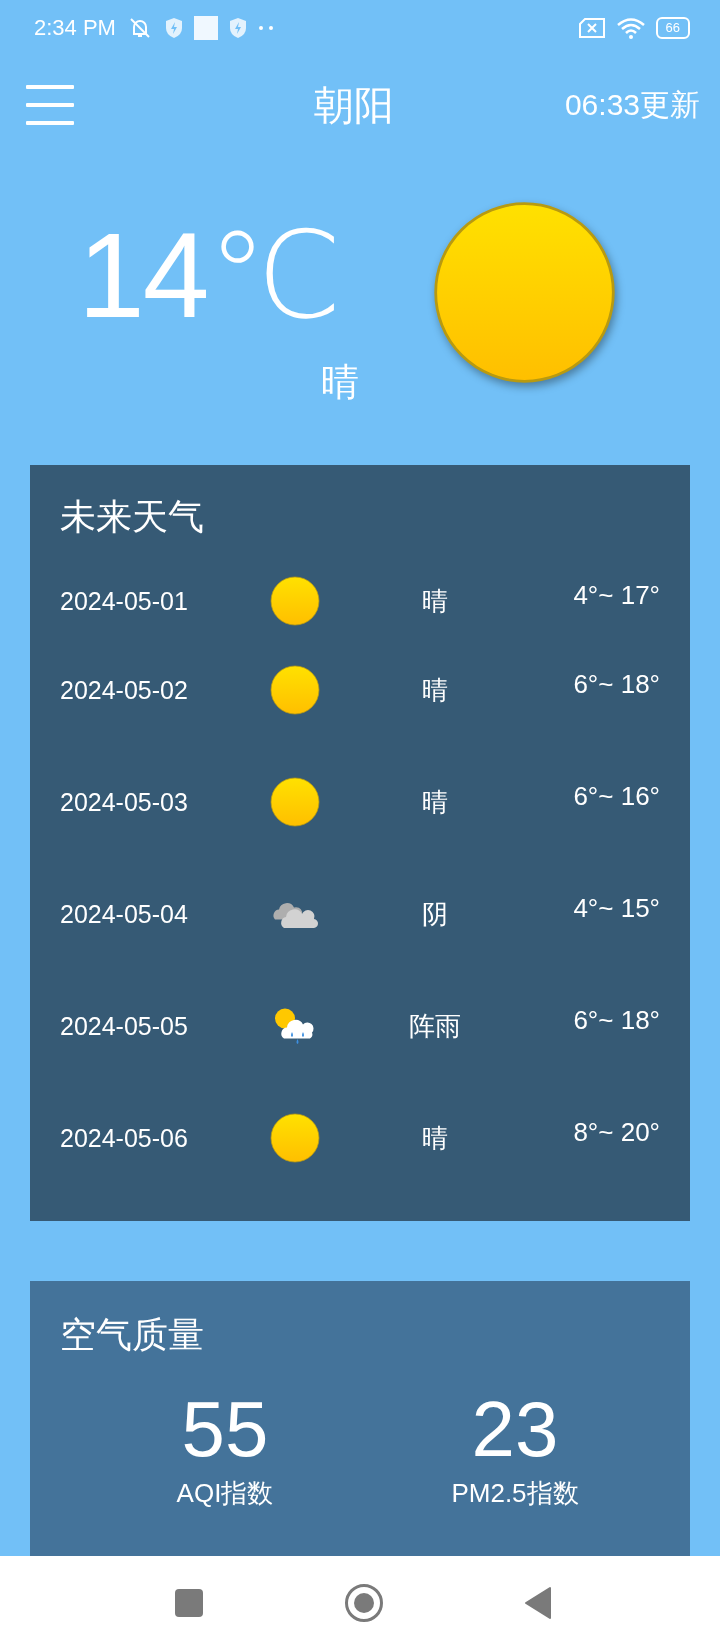 Image resolution: width=720 pixels, height=1650 pixels. I want to click on temperature-range: 4°~ 17°, so click(616, 595).